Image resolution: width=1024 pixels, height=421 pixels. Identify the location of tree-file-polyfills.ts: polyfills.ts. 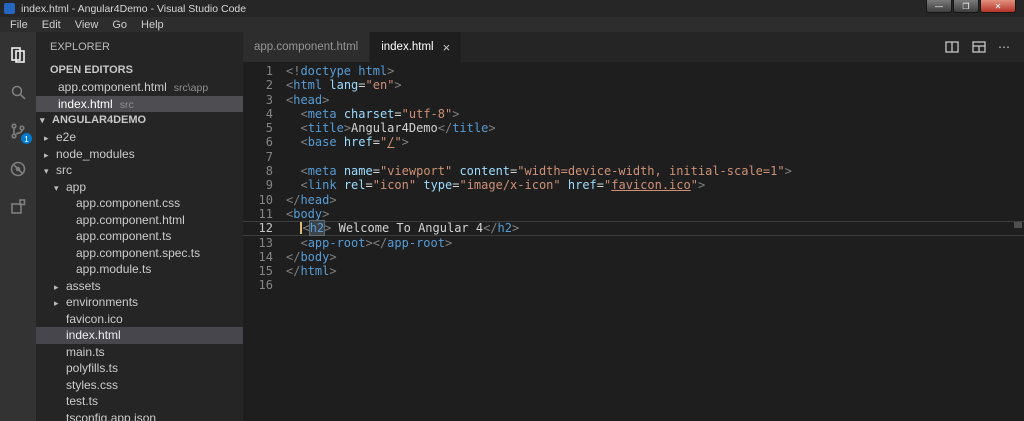
(139, 368).